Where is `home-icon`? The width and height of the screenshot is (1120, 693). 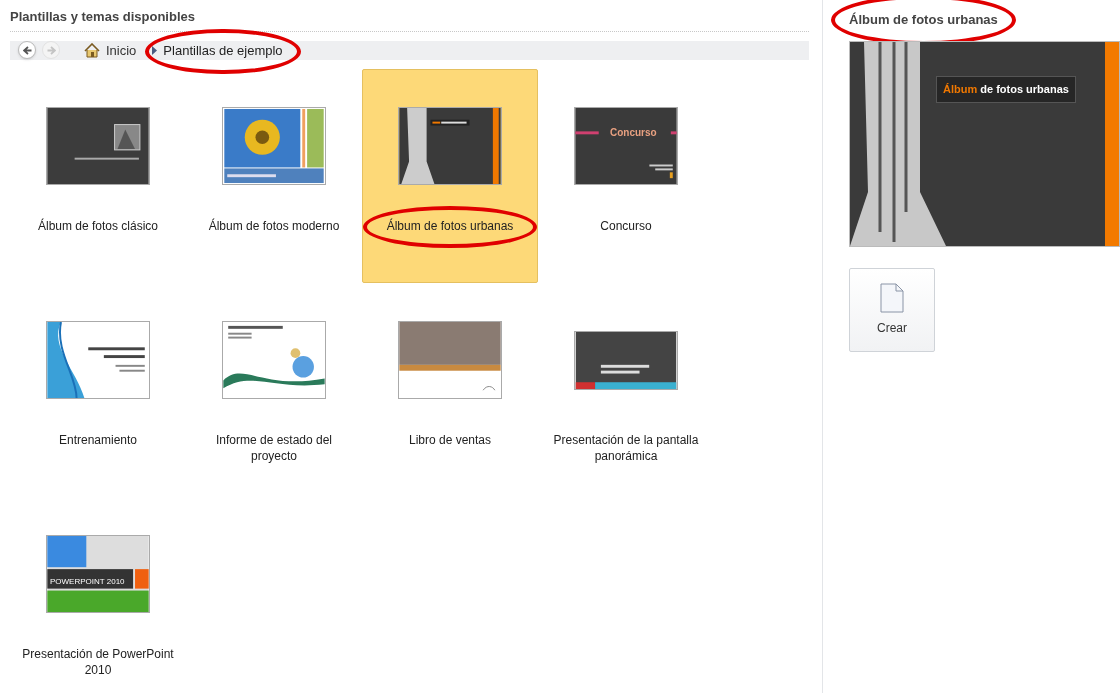
home-icon is located at coordinates (92, 50).